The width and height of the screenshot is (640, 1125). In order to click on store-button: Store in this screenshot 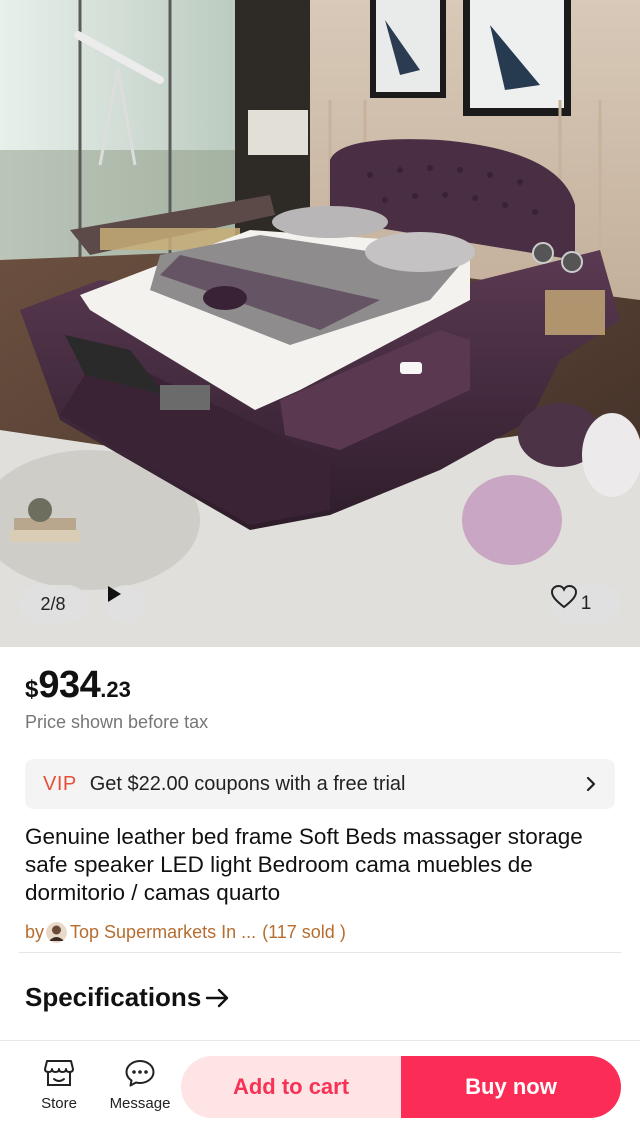, I will do `click(59, 1085)`.